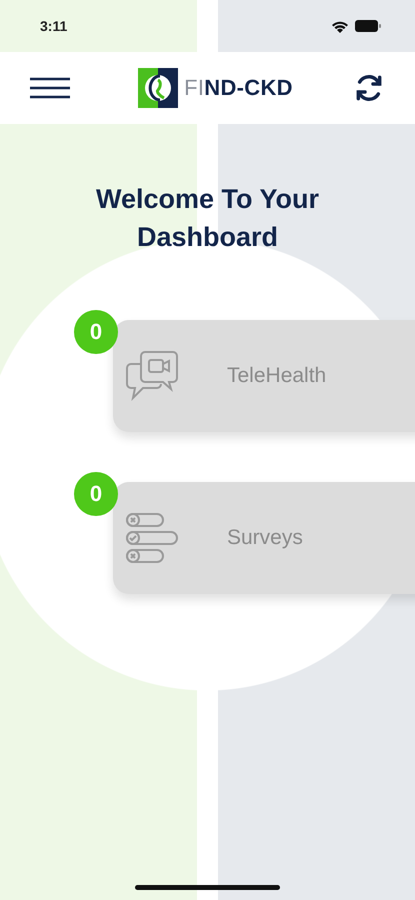  Describe the element at coordinates (152, 538) in the screenshot. I see `checklist-icon` at that location.